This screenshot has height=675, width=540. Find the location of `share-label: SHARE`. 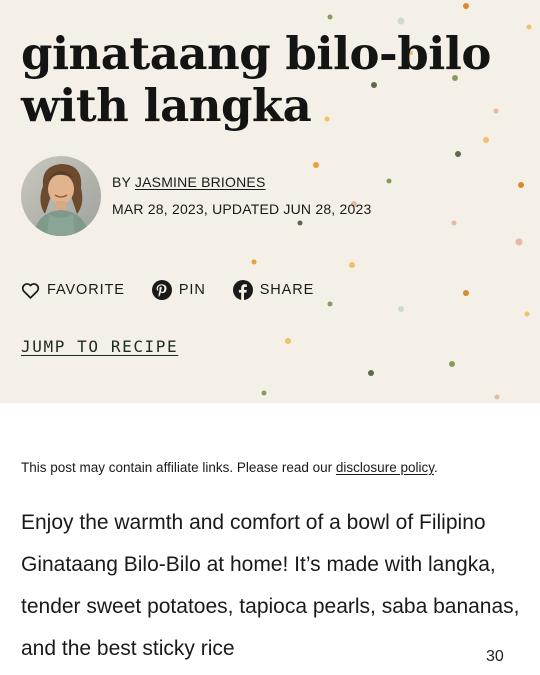

share-label: SHARE is located at coordinates (287, 290).